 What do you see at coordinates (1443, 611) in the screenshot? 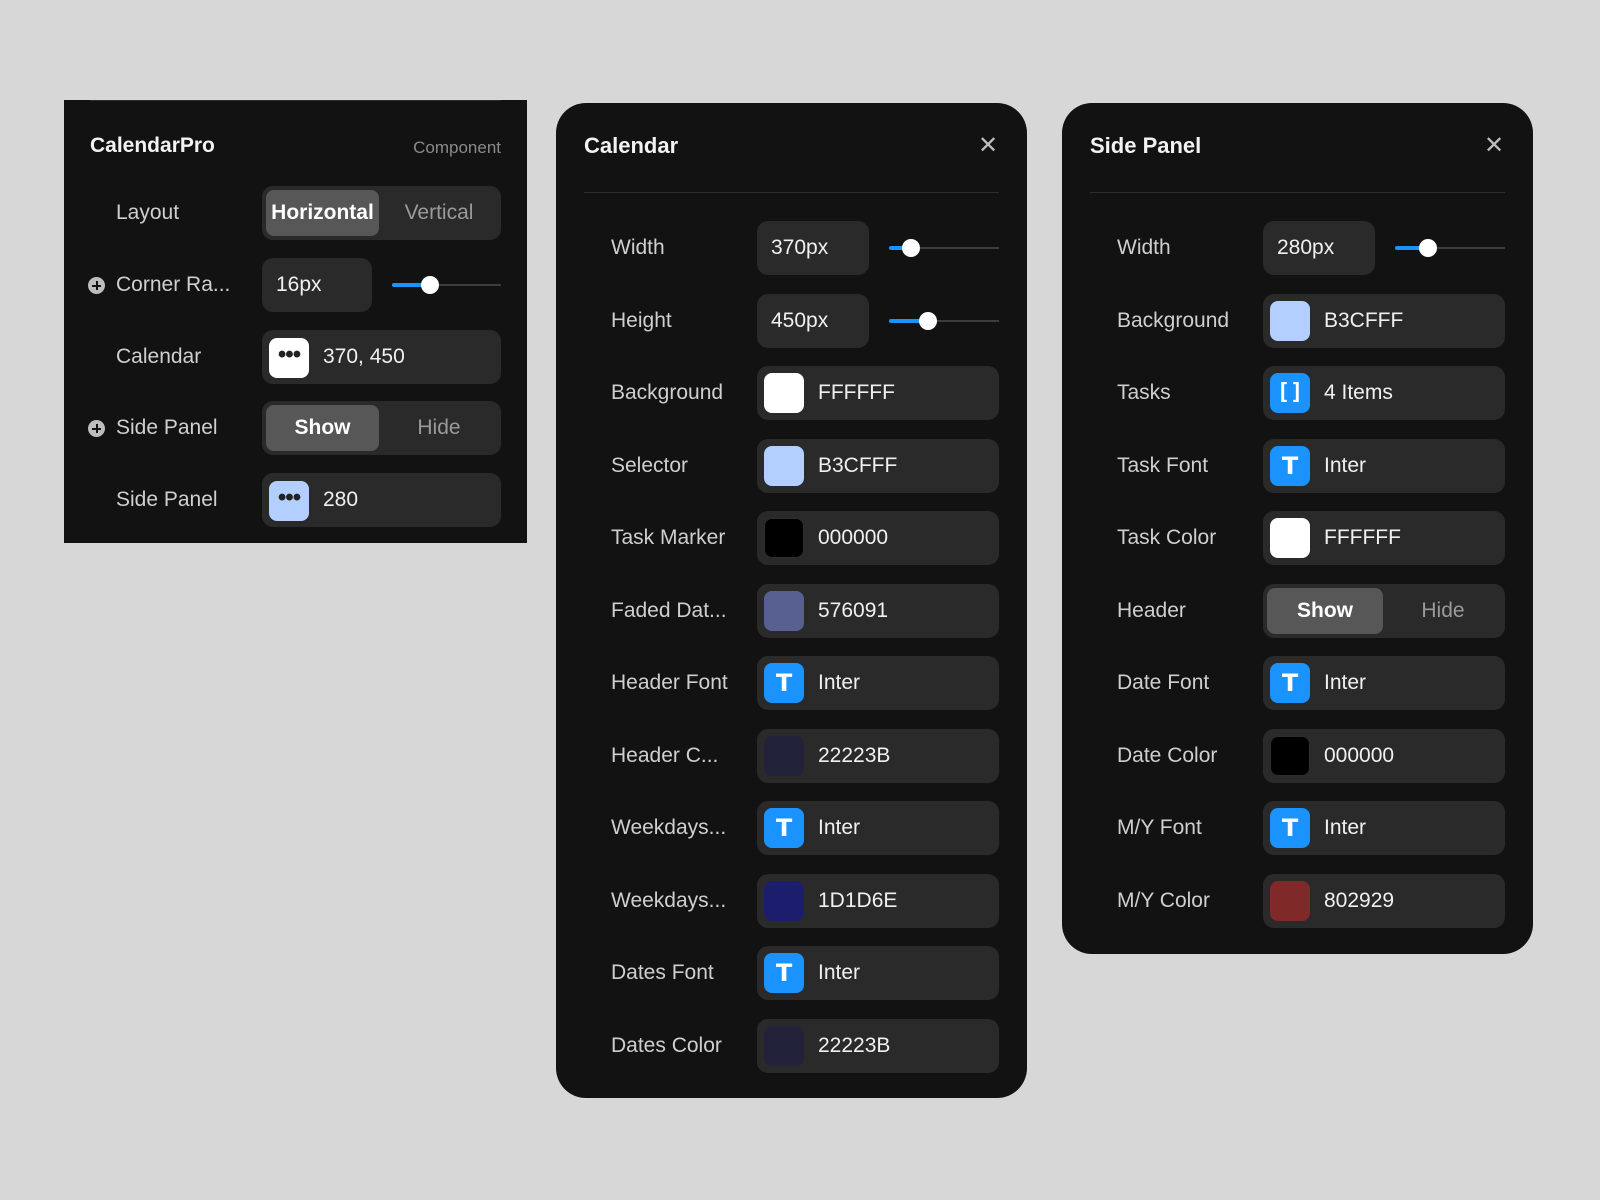
I see `header-5-option-hide: Hide` at bounding box center [1443, 611].